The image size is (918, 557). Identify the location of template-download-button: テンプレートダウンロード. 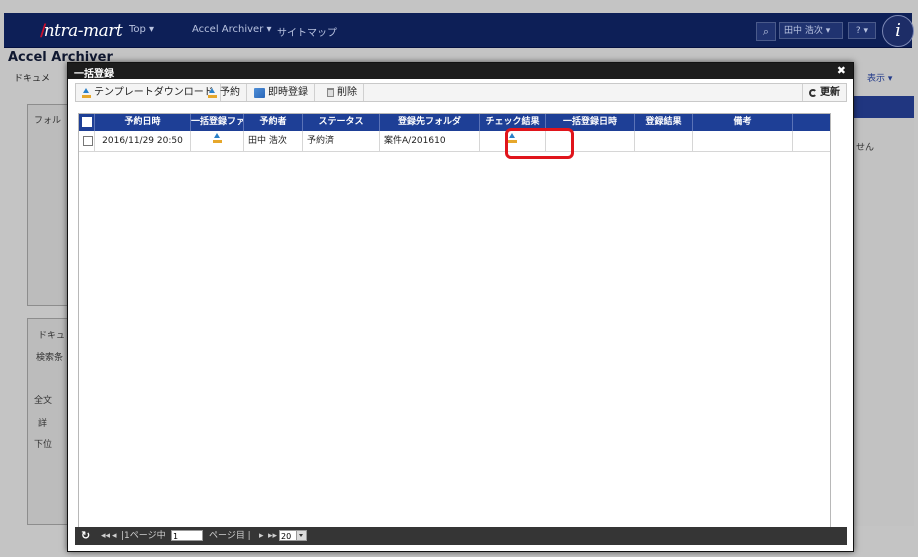
(148, 92).